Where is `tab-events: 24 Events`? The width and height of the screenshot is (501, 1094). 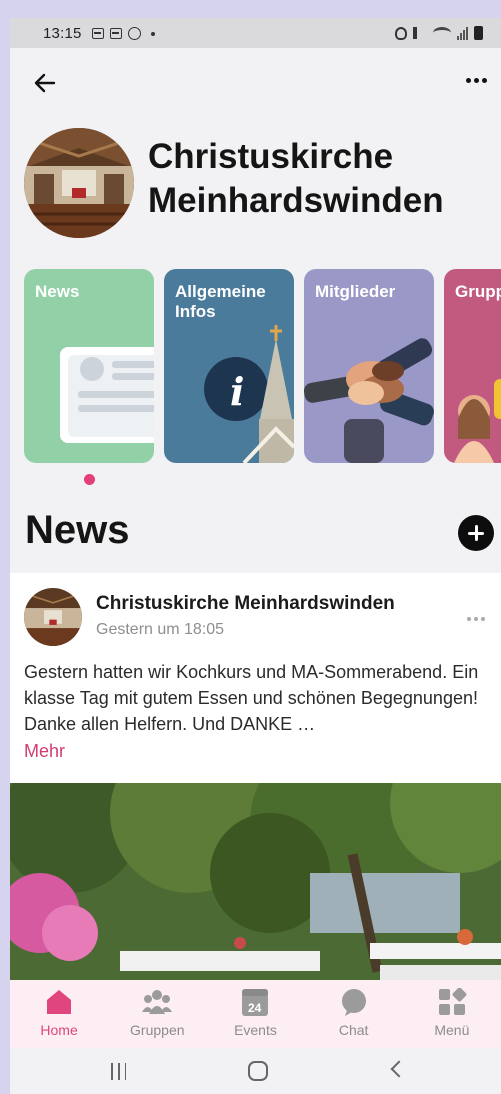 tab-events: 24 Events is located at coordinates (255, 1014).